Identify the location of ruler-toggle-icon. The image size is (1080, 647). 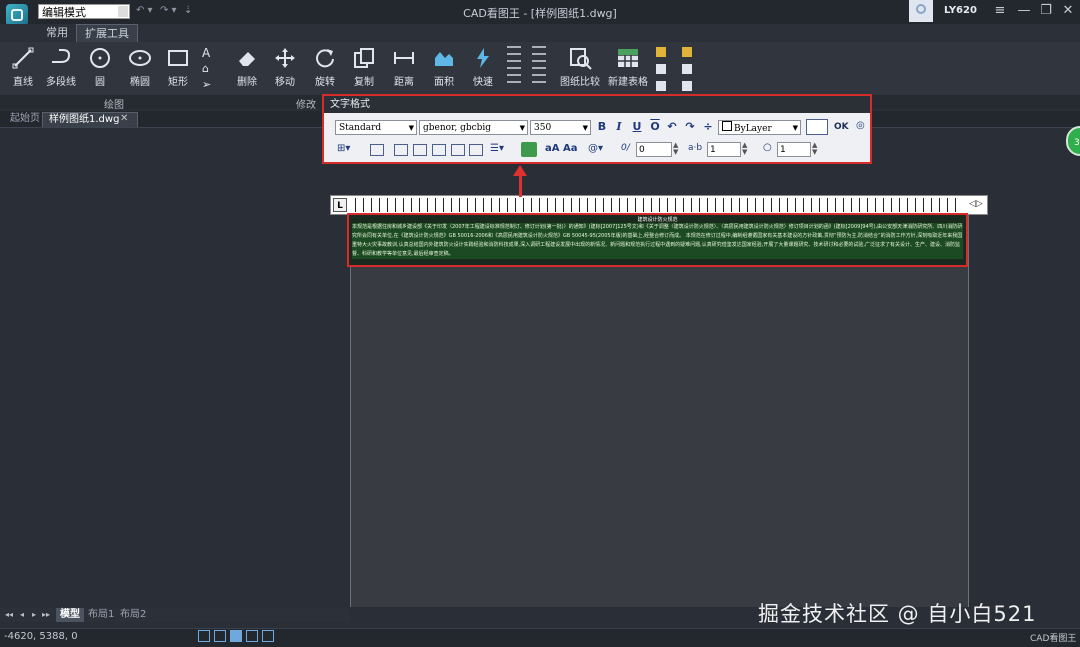
(817, 127).